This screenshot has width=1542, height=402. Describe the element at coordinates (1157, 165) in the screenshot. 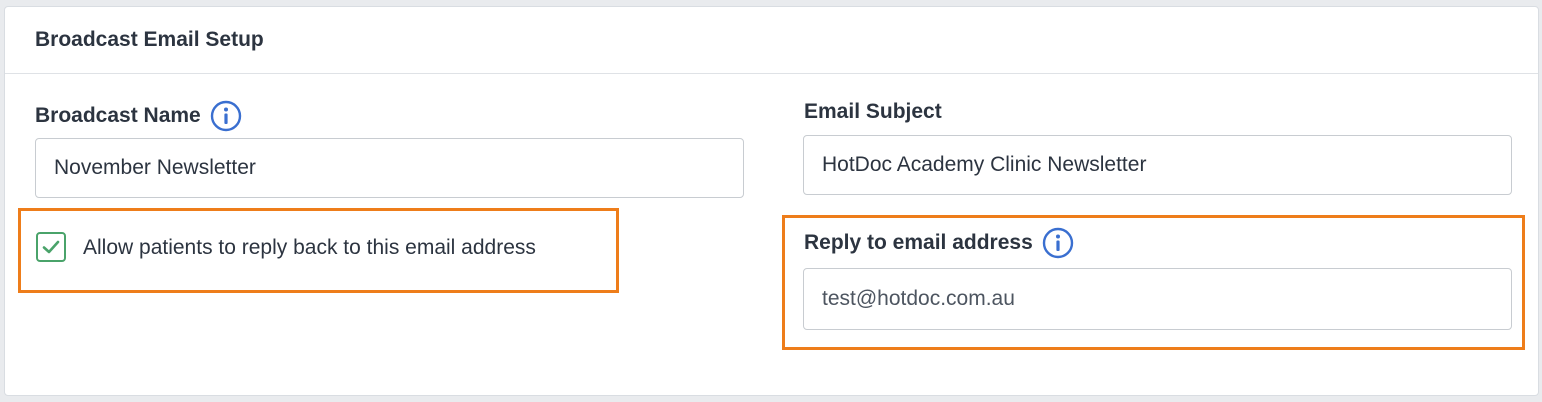

I see `email-subject-input` at that location.